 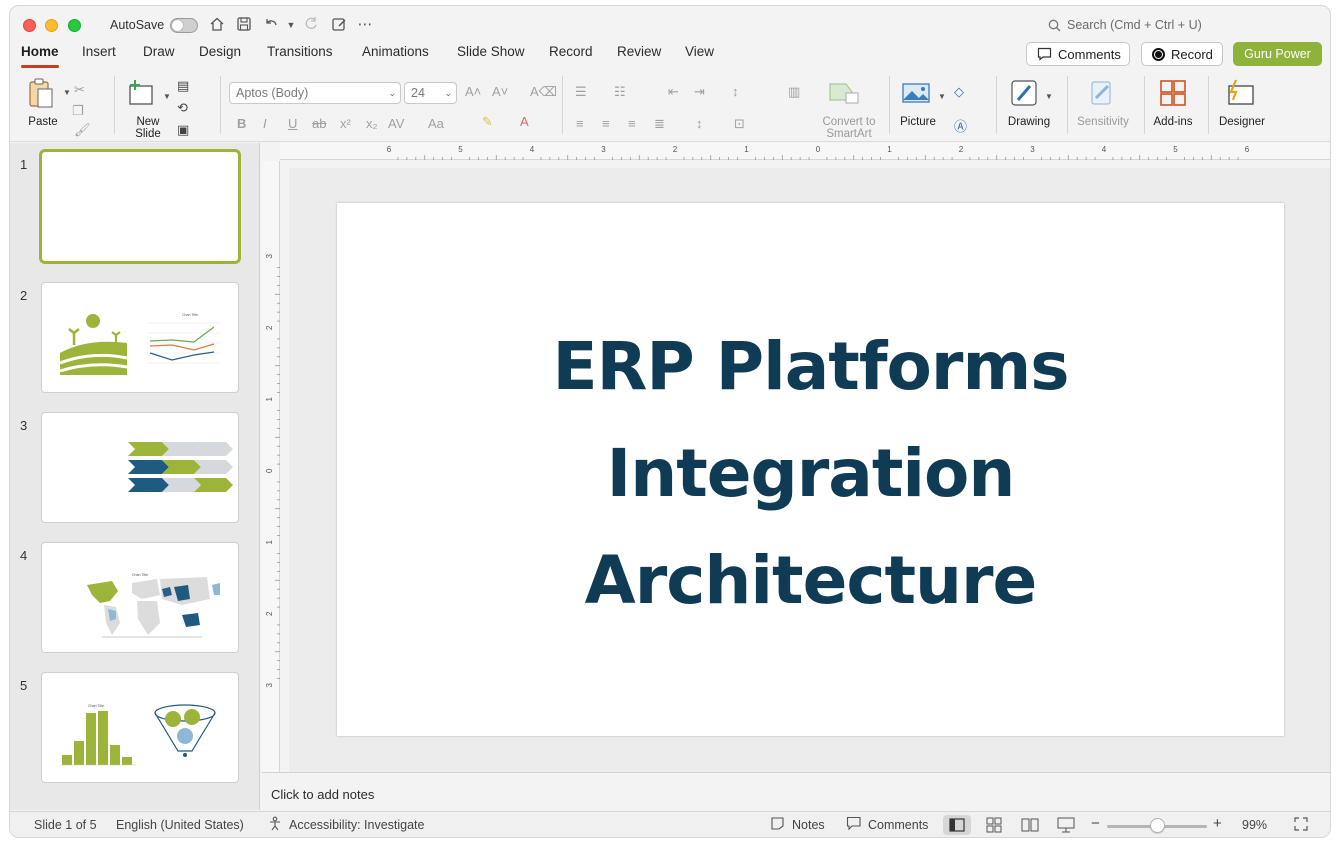 What do you see at coordinates (916, 93) in the screenshot?
I see `picture-icon` at bounding box center [916, 93].